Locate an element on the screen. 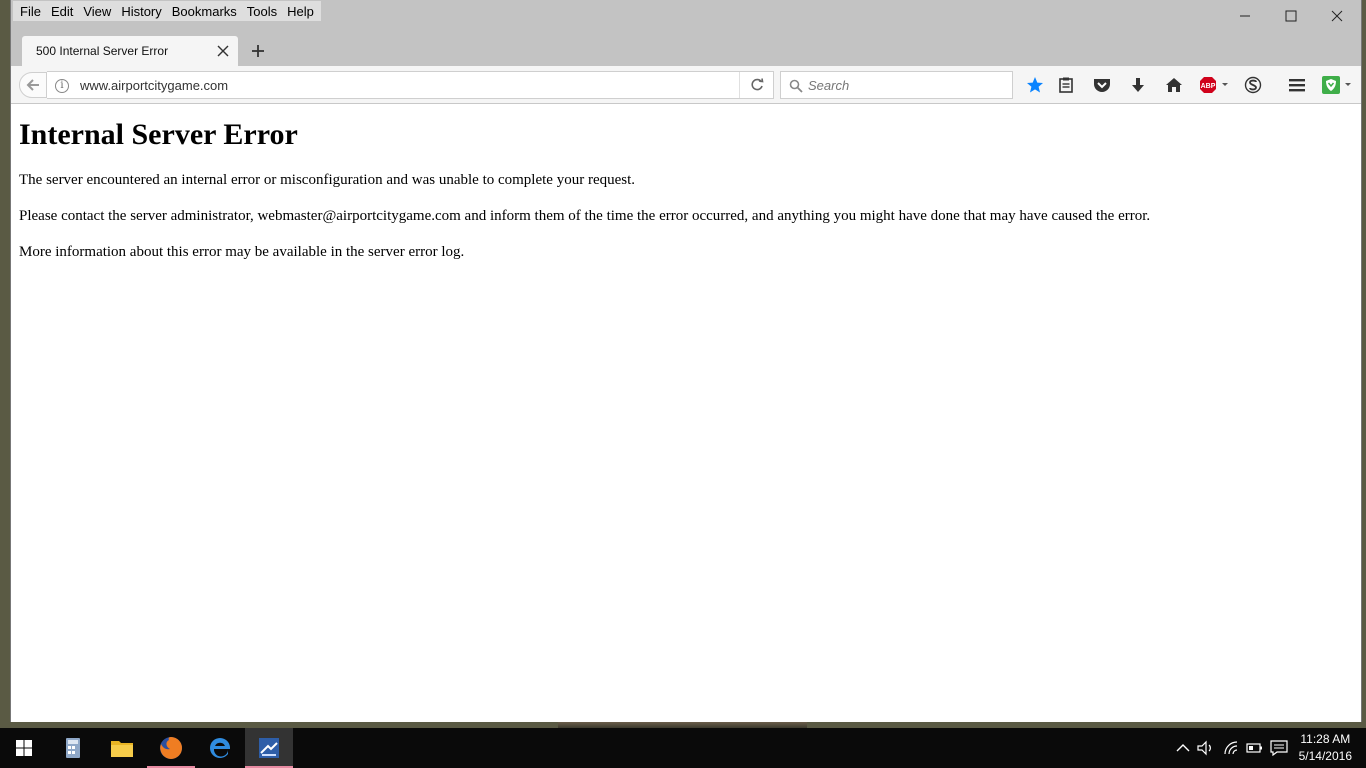 This screenshot has height=768, width=1366. tray-volume is located at coordinates (1206, 748).